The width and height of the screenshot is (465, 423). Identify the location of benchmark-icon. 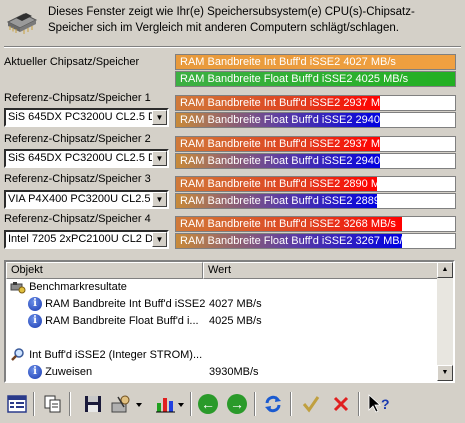
(18, 288).